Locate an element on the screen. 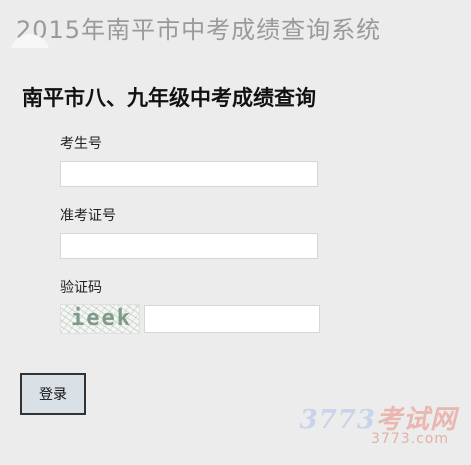 This screenshot has height=465, width=471. site-watermark-logo: 3773考试网 3773.com is located at coordinates (377, 425).